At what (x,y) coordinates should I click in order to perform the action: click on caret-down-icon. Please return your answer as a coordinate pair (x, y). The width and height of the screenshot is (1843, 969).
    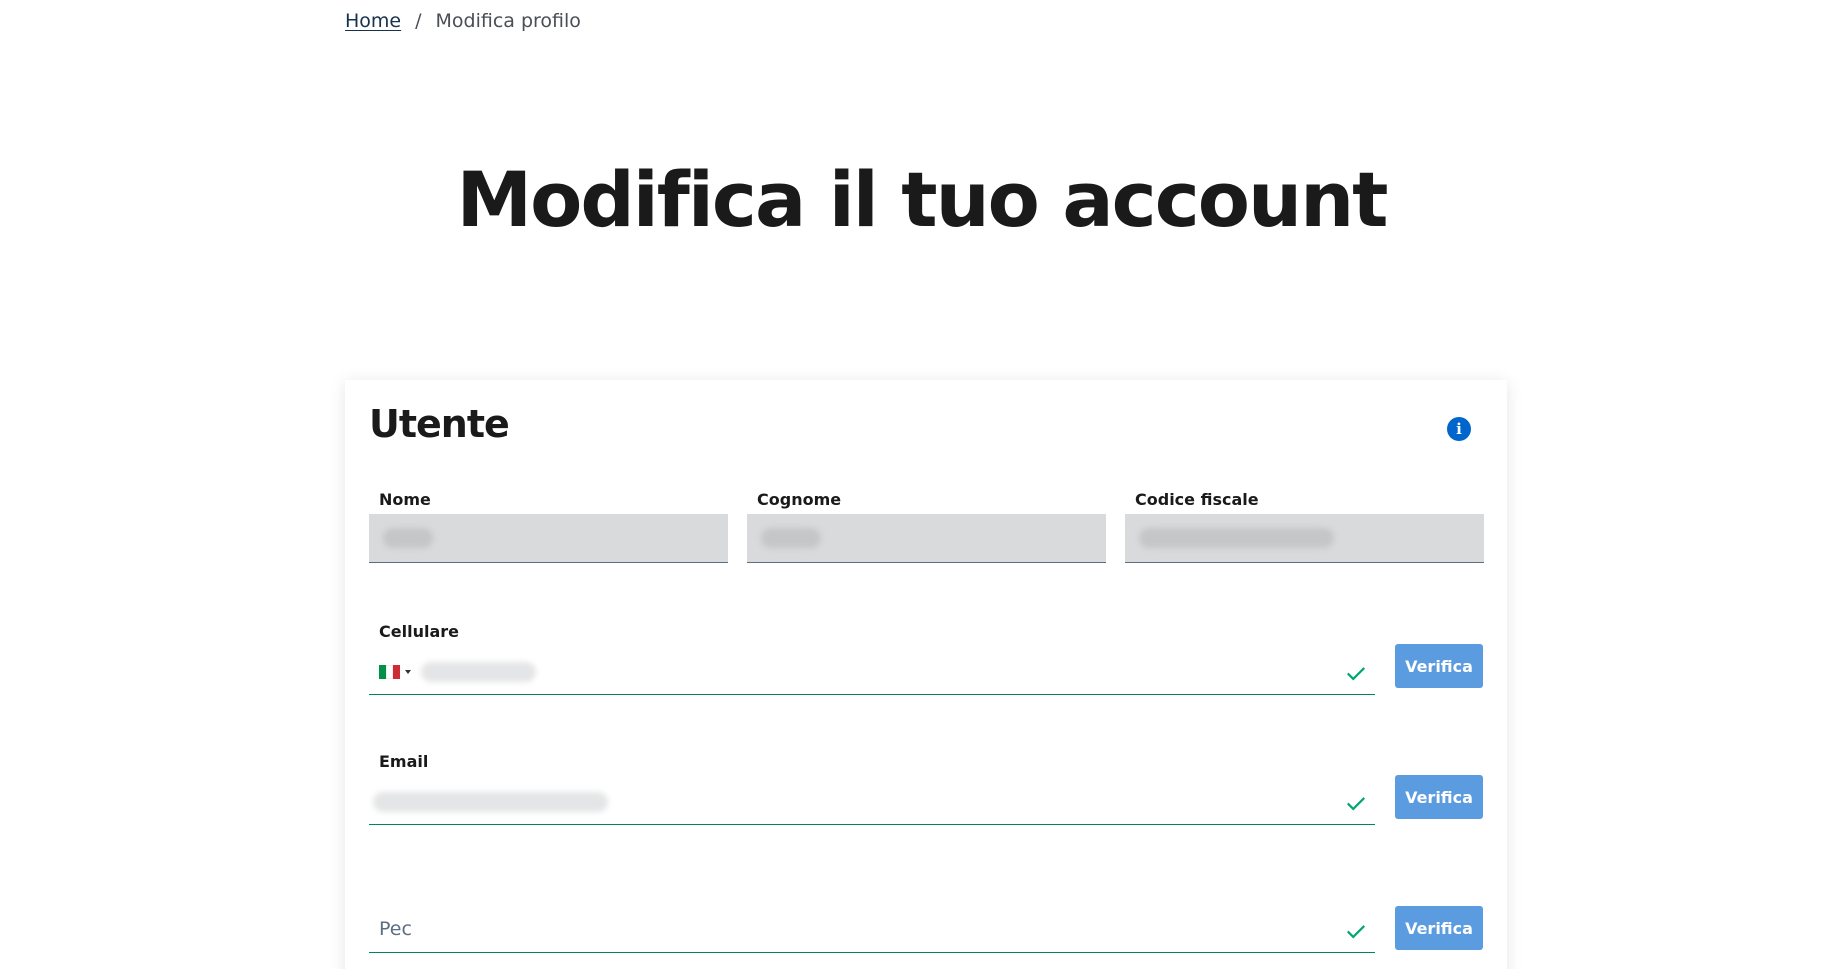
    Looking at the image, I should click on (408, 672).